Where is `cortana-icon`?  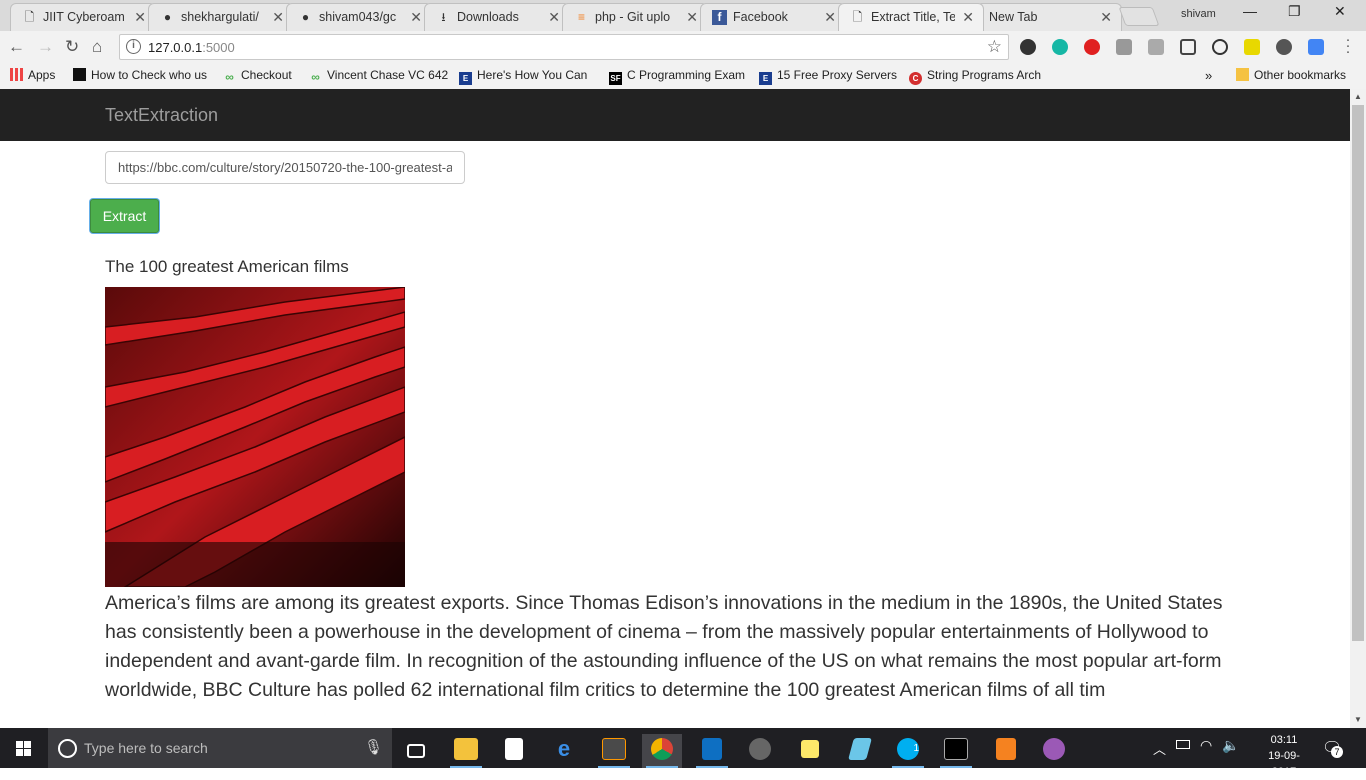 cortana-icon is located at coordinates (67, 748).